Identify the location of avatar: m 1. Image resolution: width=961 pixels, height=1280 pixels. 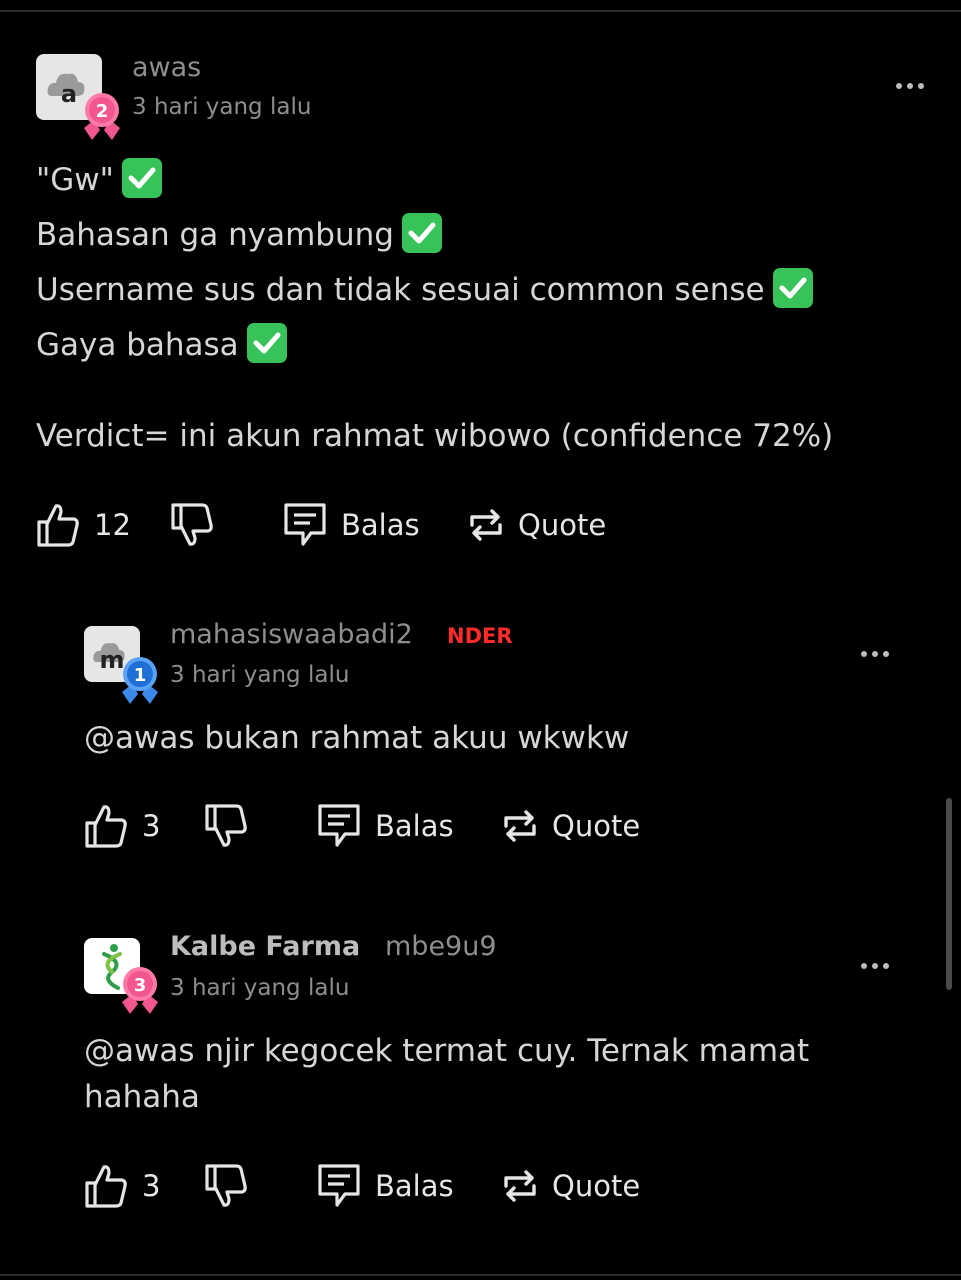
(121, 665).